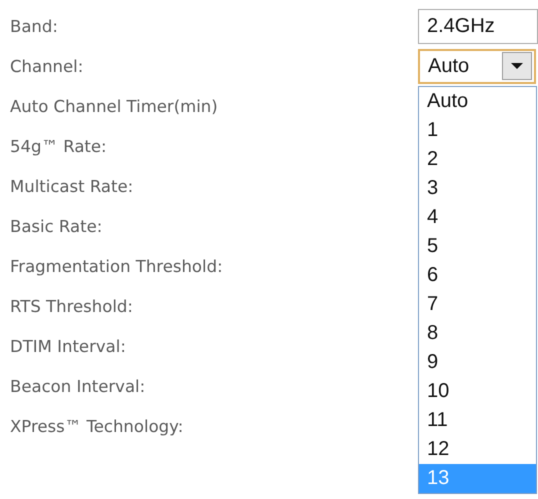 This screenshot has width=538, height=499. Describe the element at coordinates (477, 304) in the screenshot. I see `dropdown-option: 7` at that location.